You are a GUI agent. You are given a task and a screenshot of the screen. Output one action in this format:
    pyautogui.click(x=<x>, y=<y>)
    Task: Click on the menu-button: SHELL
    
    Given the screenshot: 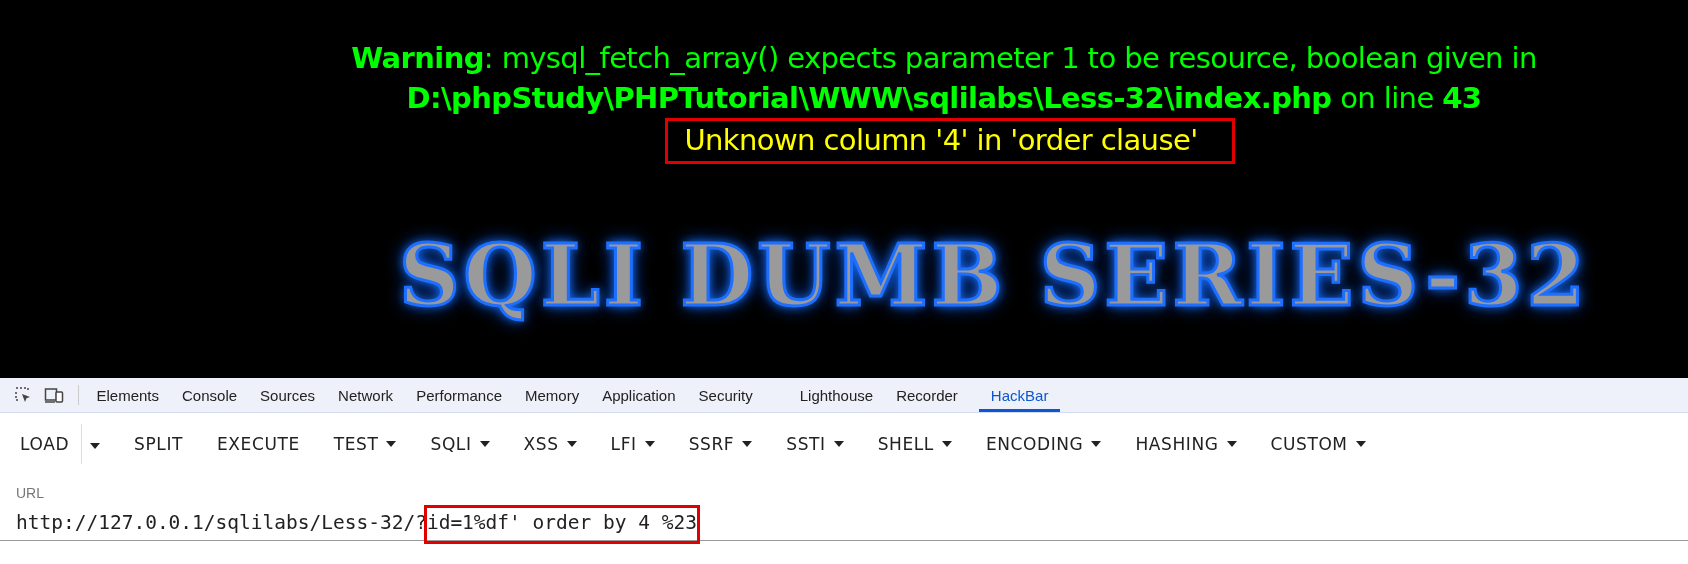 What is the action you would take?
    pyautogui.click(x=914, y=444)
    